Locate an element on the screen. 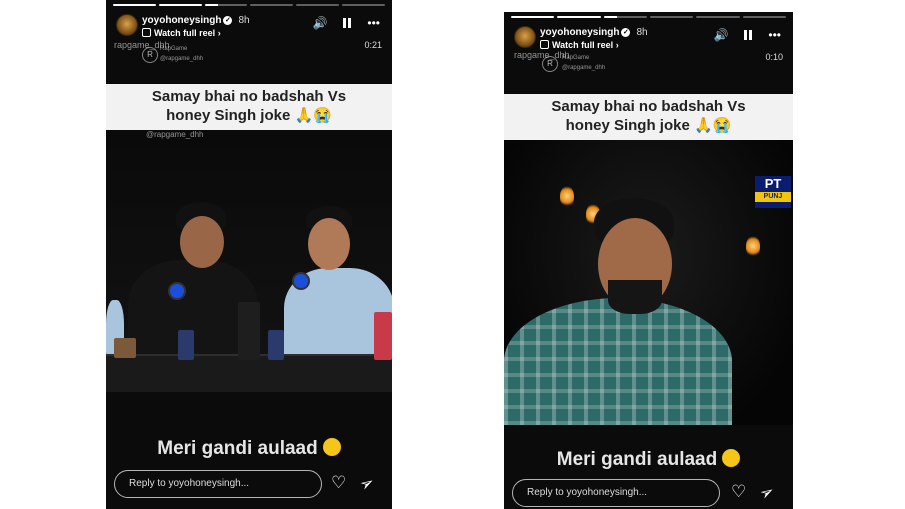 This screenshot has width=905, height=509. thermos is located at coordinates (249, 331).